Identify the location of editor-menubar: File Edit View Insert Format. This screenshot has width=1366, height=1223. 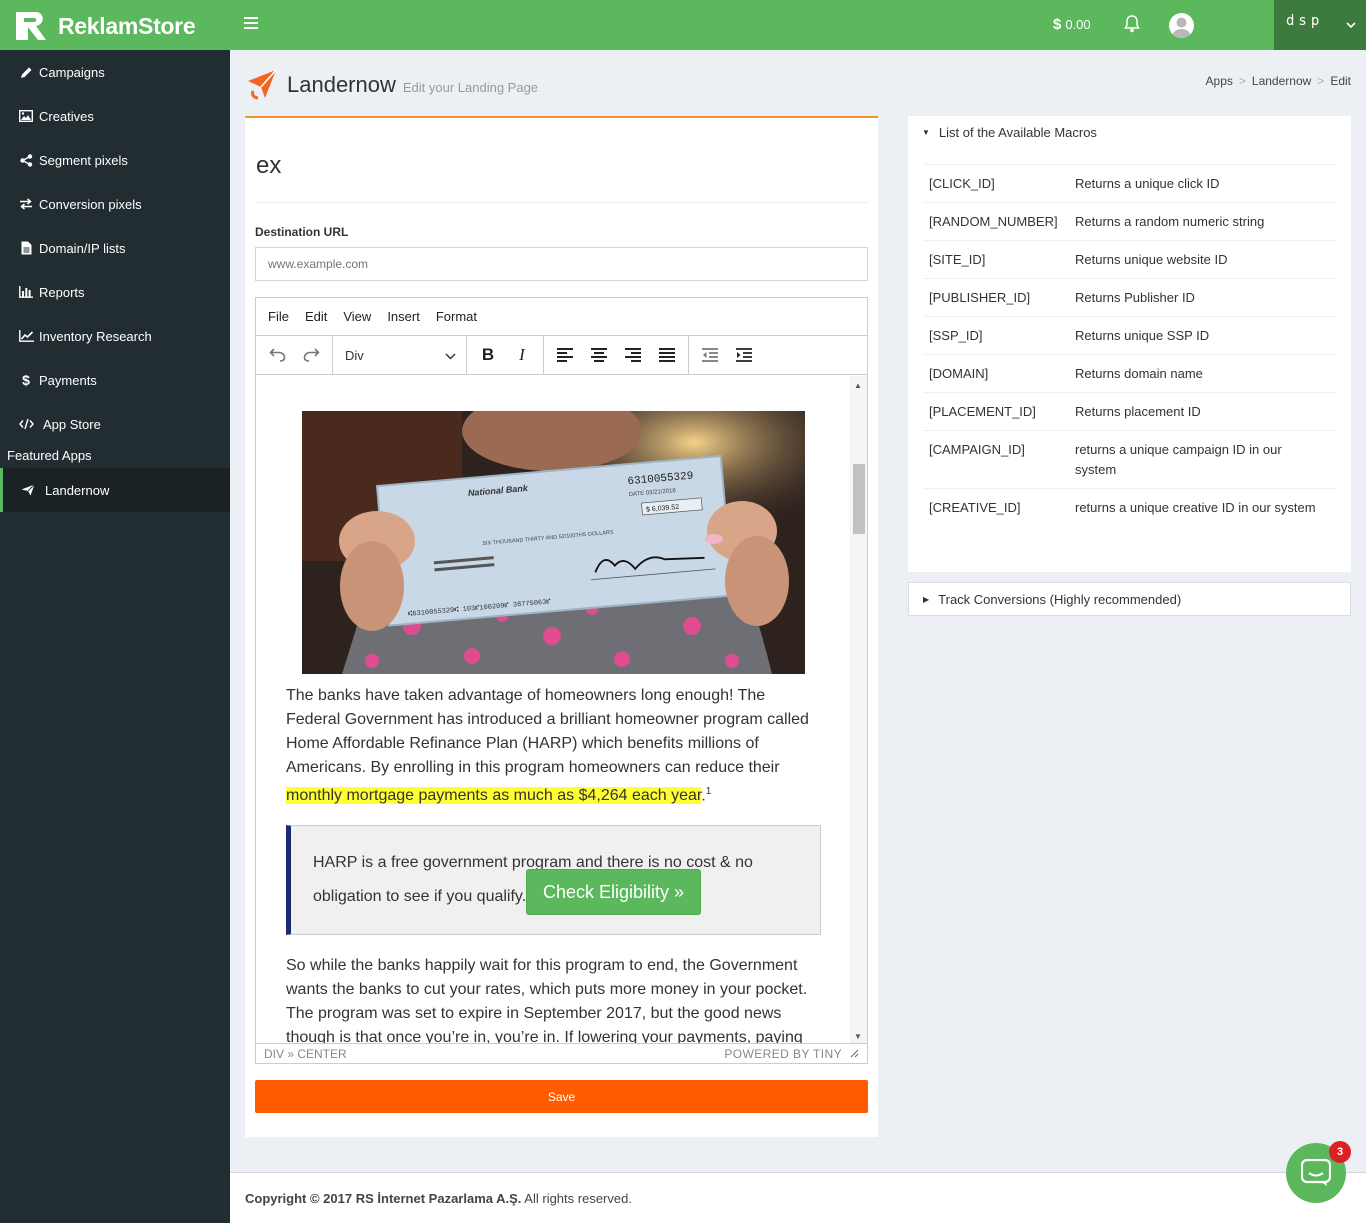
(561, 317).